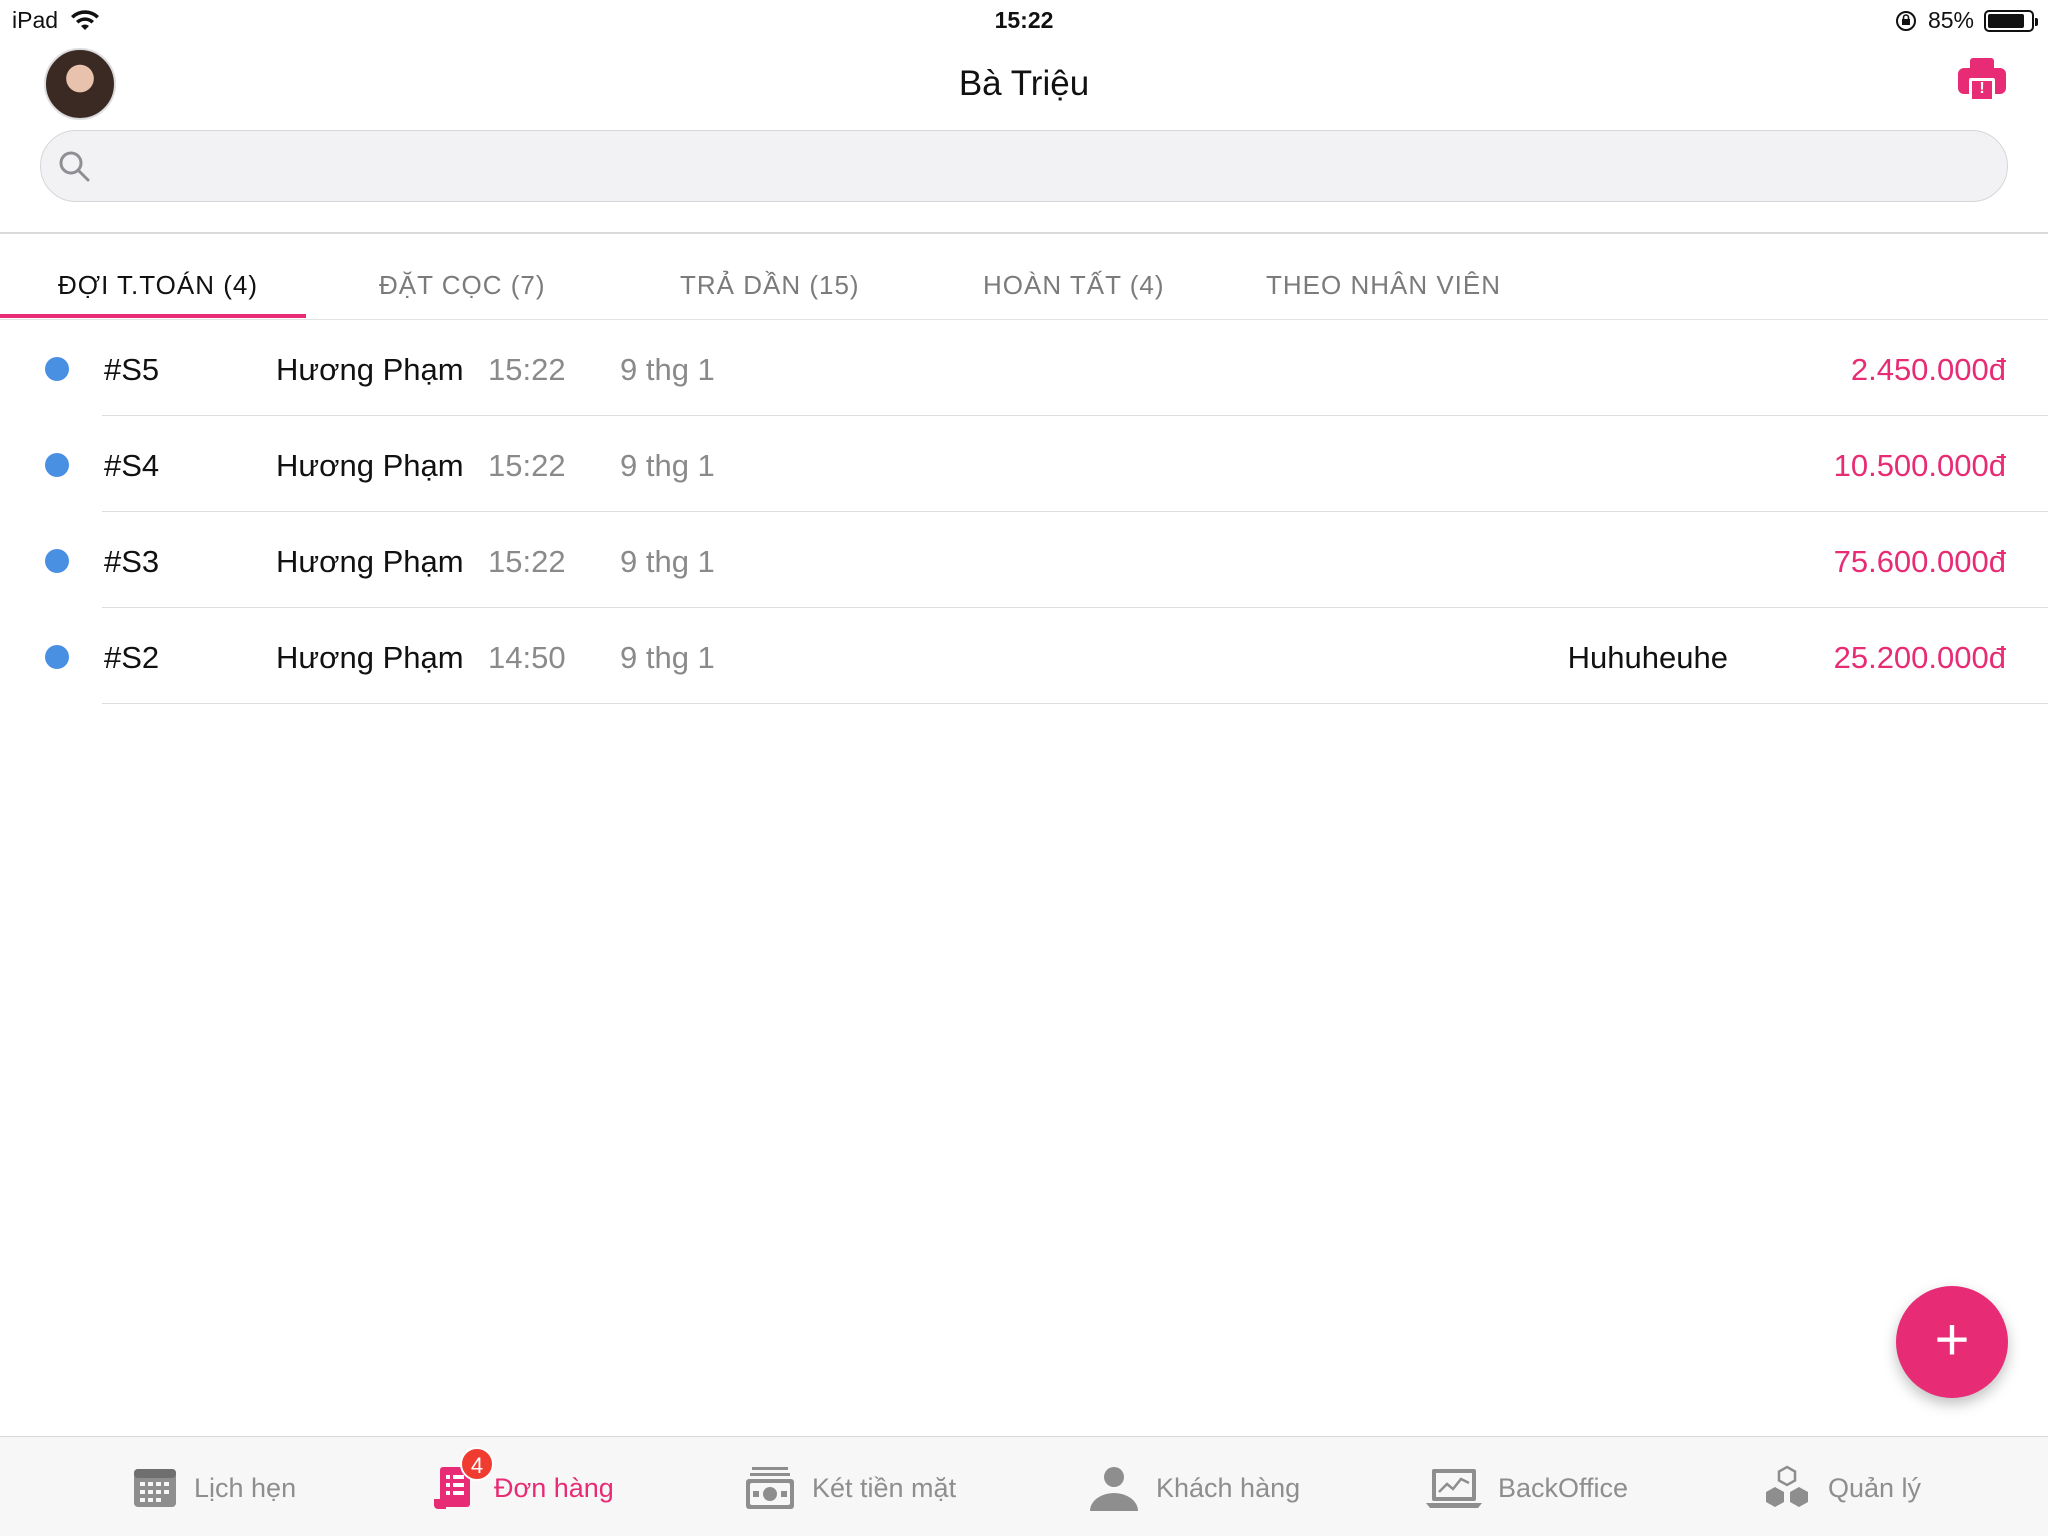 The image size is (2048, 1536). I want to click on order-amount: 10.500.000đ, so click(1919, 465).